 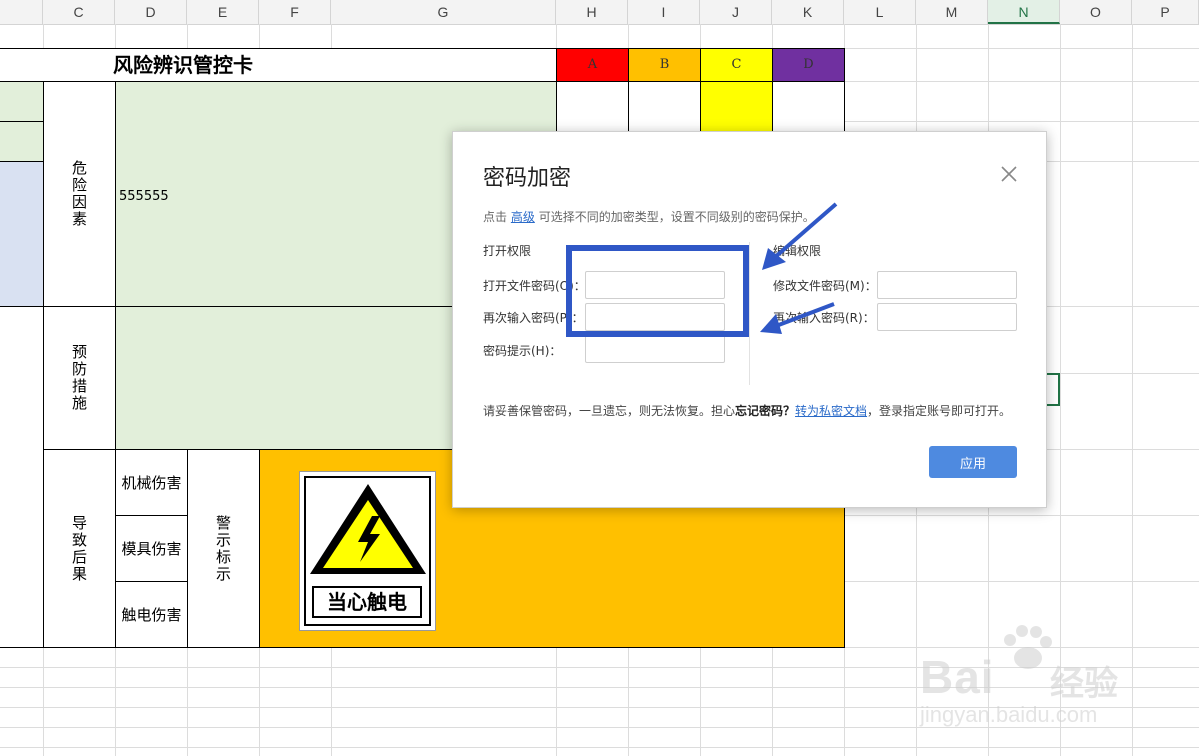 I want to click on password-hint-label: 密码提示(H)：, so click(x=522, y=351).